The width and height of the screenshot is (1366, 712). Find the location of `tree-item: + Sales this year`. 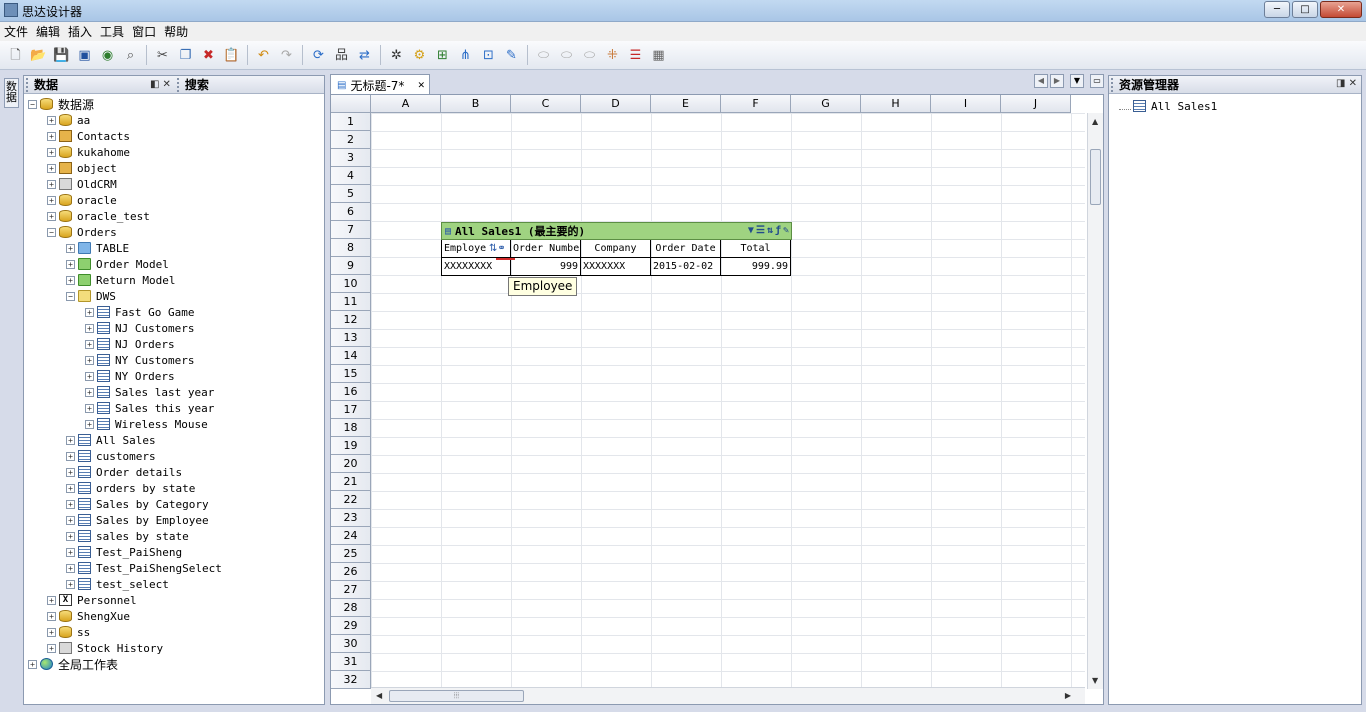

tree-item: + Sales this year is located at coordinates (176, 408).